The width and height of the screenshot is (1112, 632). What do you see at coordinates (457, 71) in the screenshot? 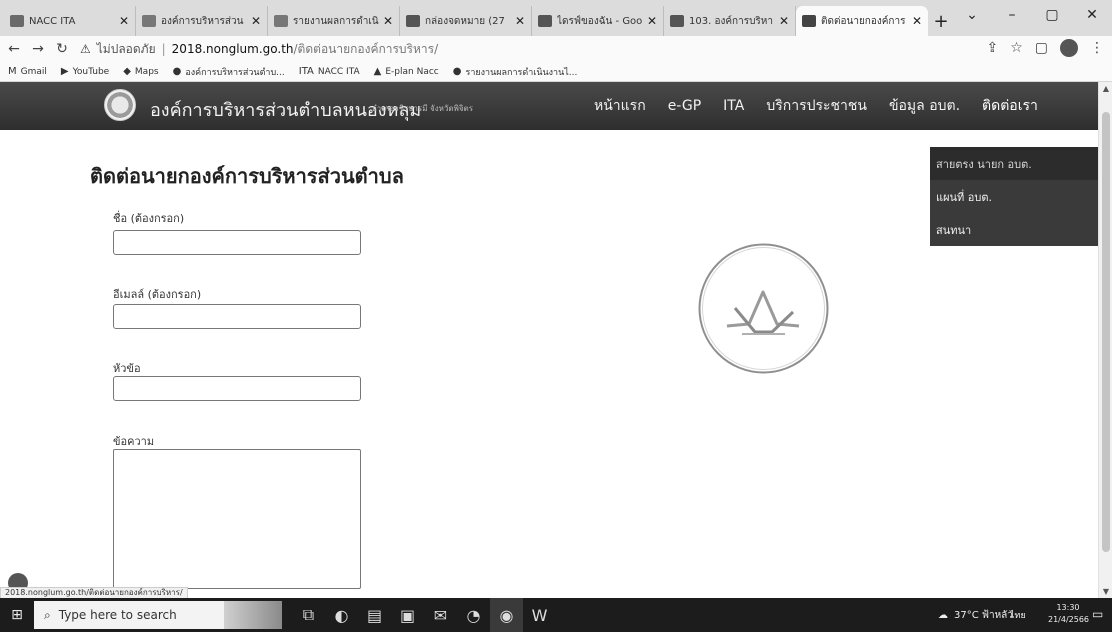
I see `site-icon: ●` at bounding box center [457, 71].